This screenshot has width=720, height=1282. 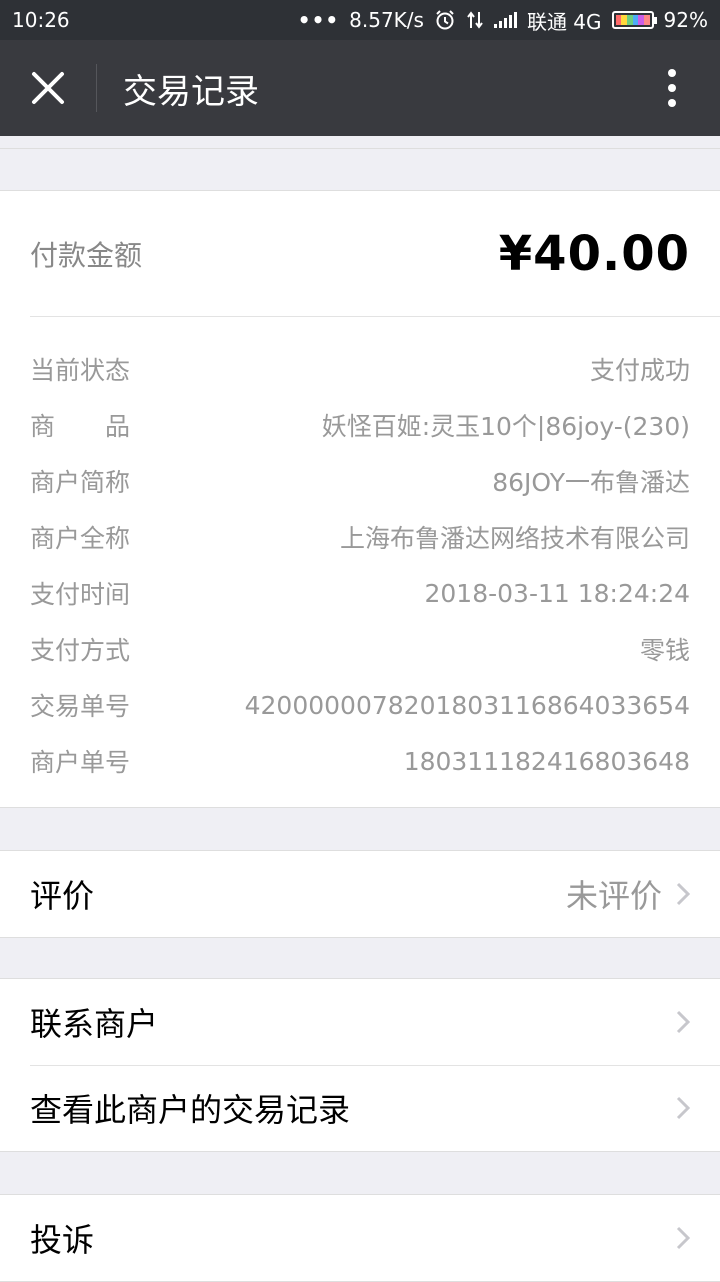 What do you see at coordinates (94, 1024) in the screenshot?
I see `contact-merchant-label: 联系商户` at bounding box center [94, 1024].